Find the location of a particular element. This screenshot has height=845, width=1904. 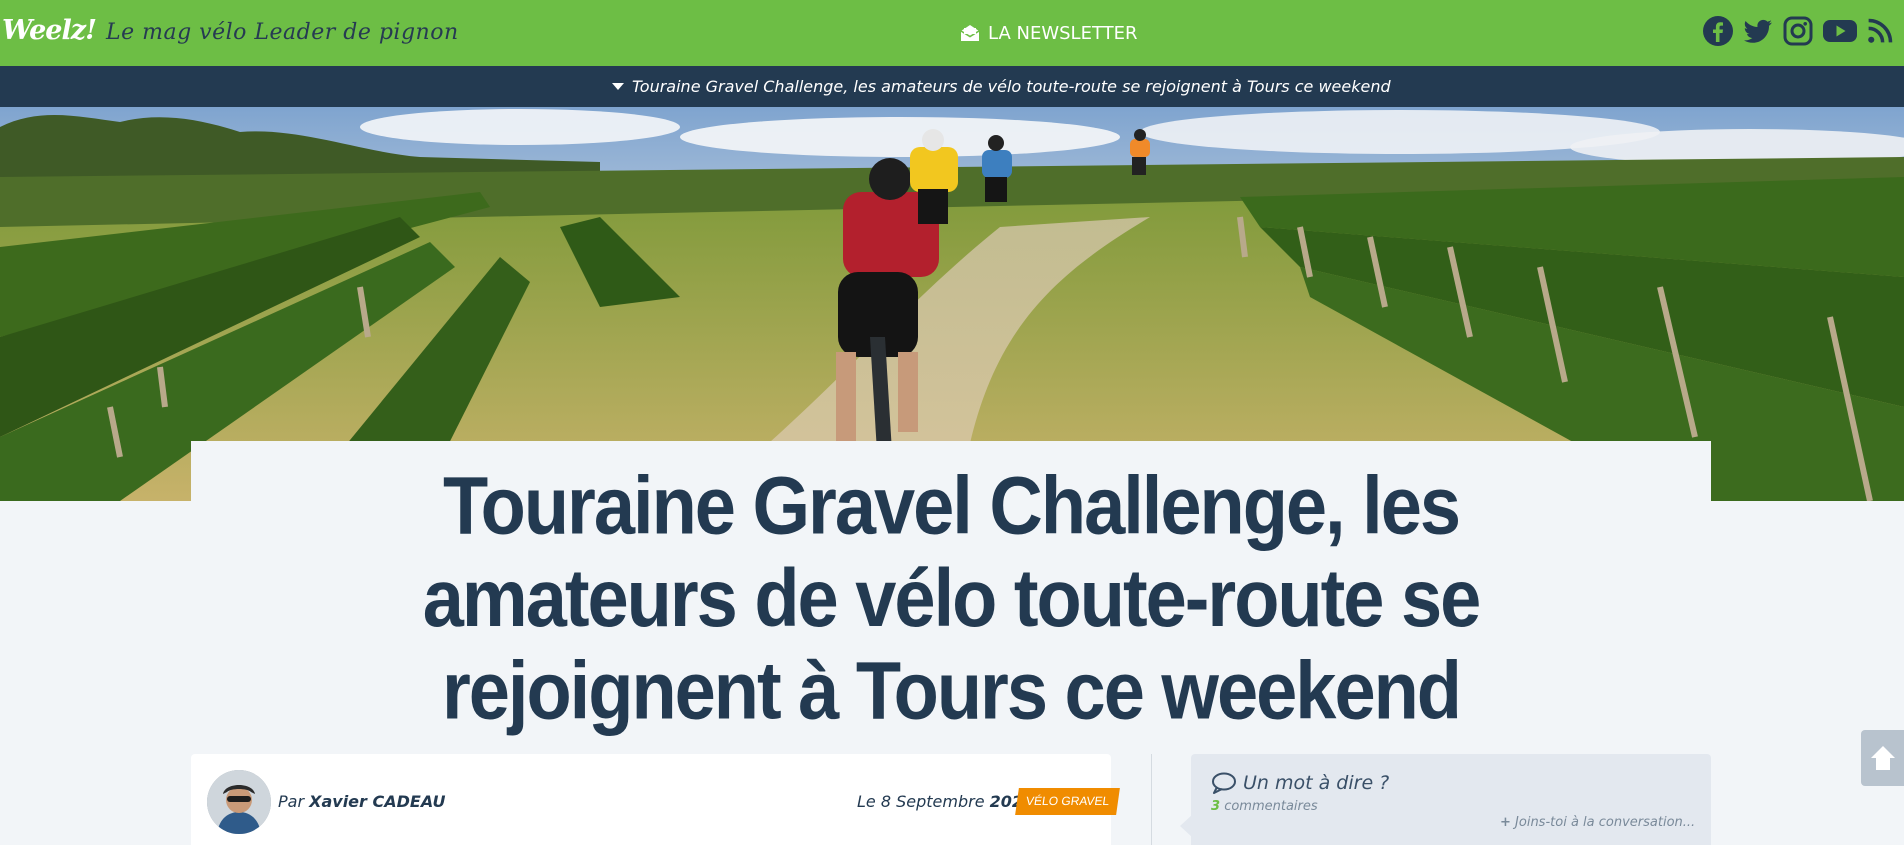

arrow-up-icon is located at coordinates (1882, 758).